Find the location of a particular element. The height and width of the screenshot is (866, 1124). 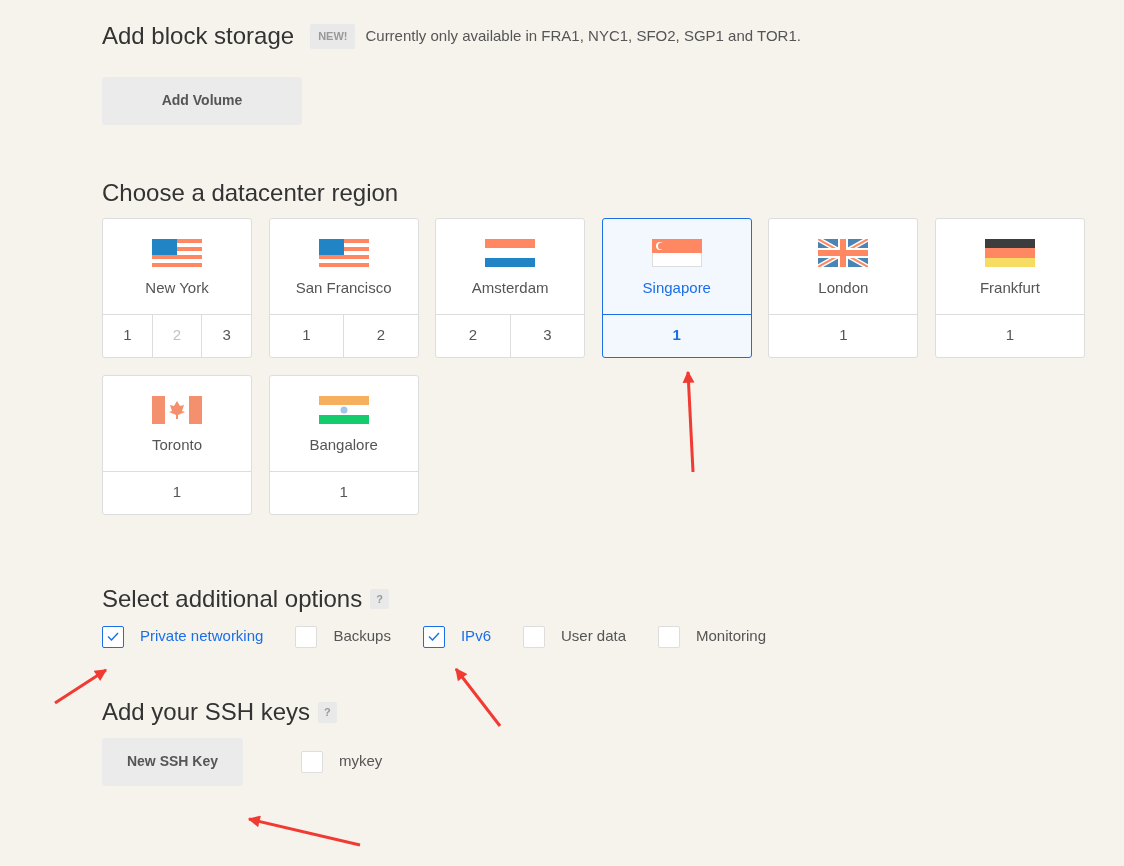

region-card: San Francisco 1 2 is located at coordinates (343, 287).